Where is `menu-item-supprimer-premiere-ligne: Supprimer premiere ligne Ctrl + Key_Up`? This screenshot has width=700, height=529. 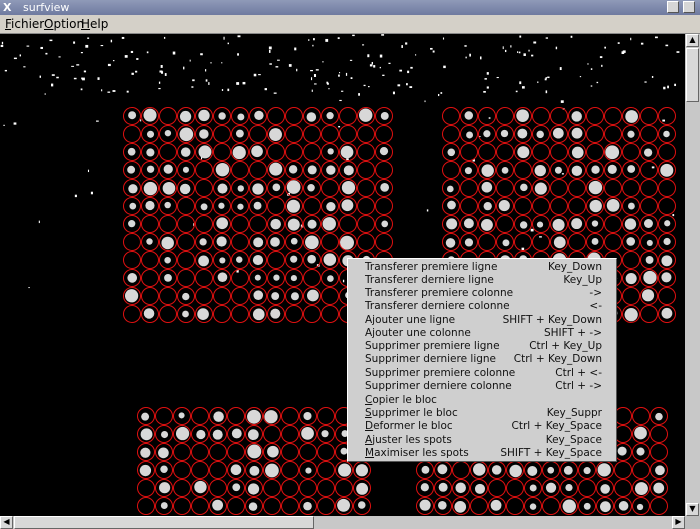
menu-item-supprimer-premiere-ligne: Supprimer premiere ligne Ctrl + Key_Up is located at coordinates (482, 346).